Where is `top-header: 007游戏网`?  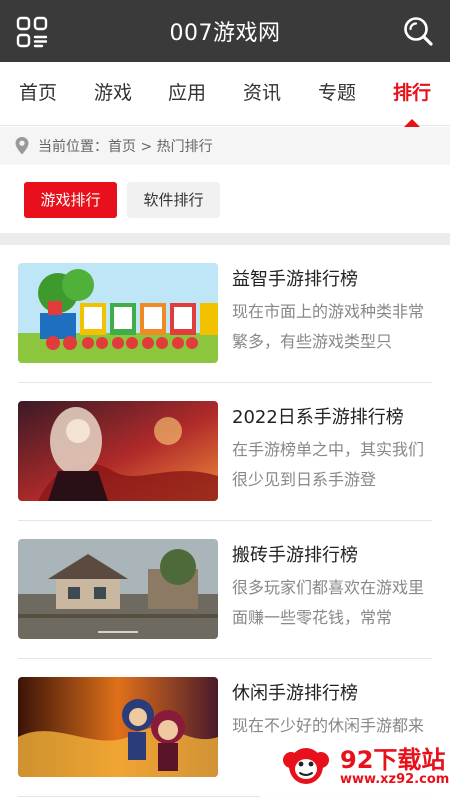 top-header: 007游戏网 is located at coordinates (225, 31).